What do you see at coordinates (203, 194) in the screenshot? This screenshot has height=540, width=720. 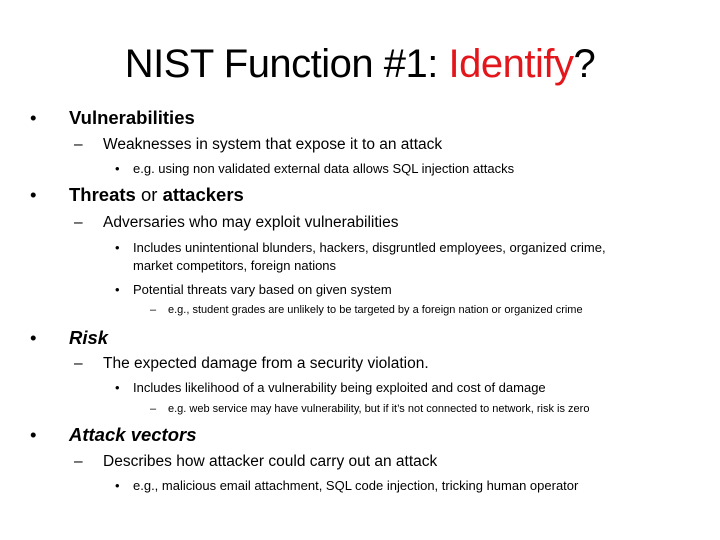 I see `heading-attackers: attackers` at bounding box center [203, 194].